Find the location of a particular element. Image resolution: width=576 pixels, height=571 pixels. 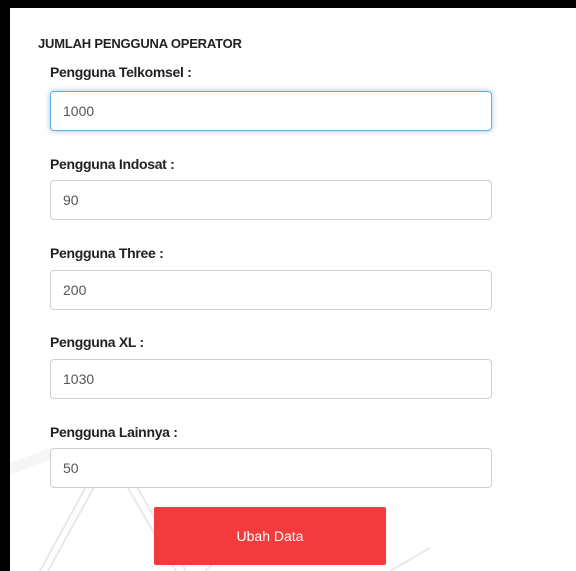

telkomsel-input is located at coordinates (271, 111).